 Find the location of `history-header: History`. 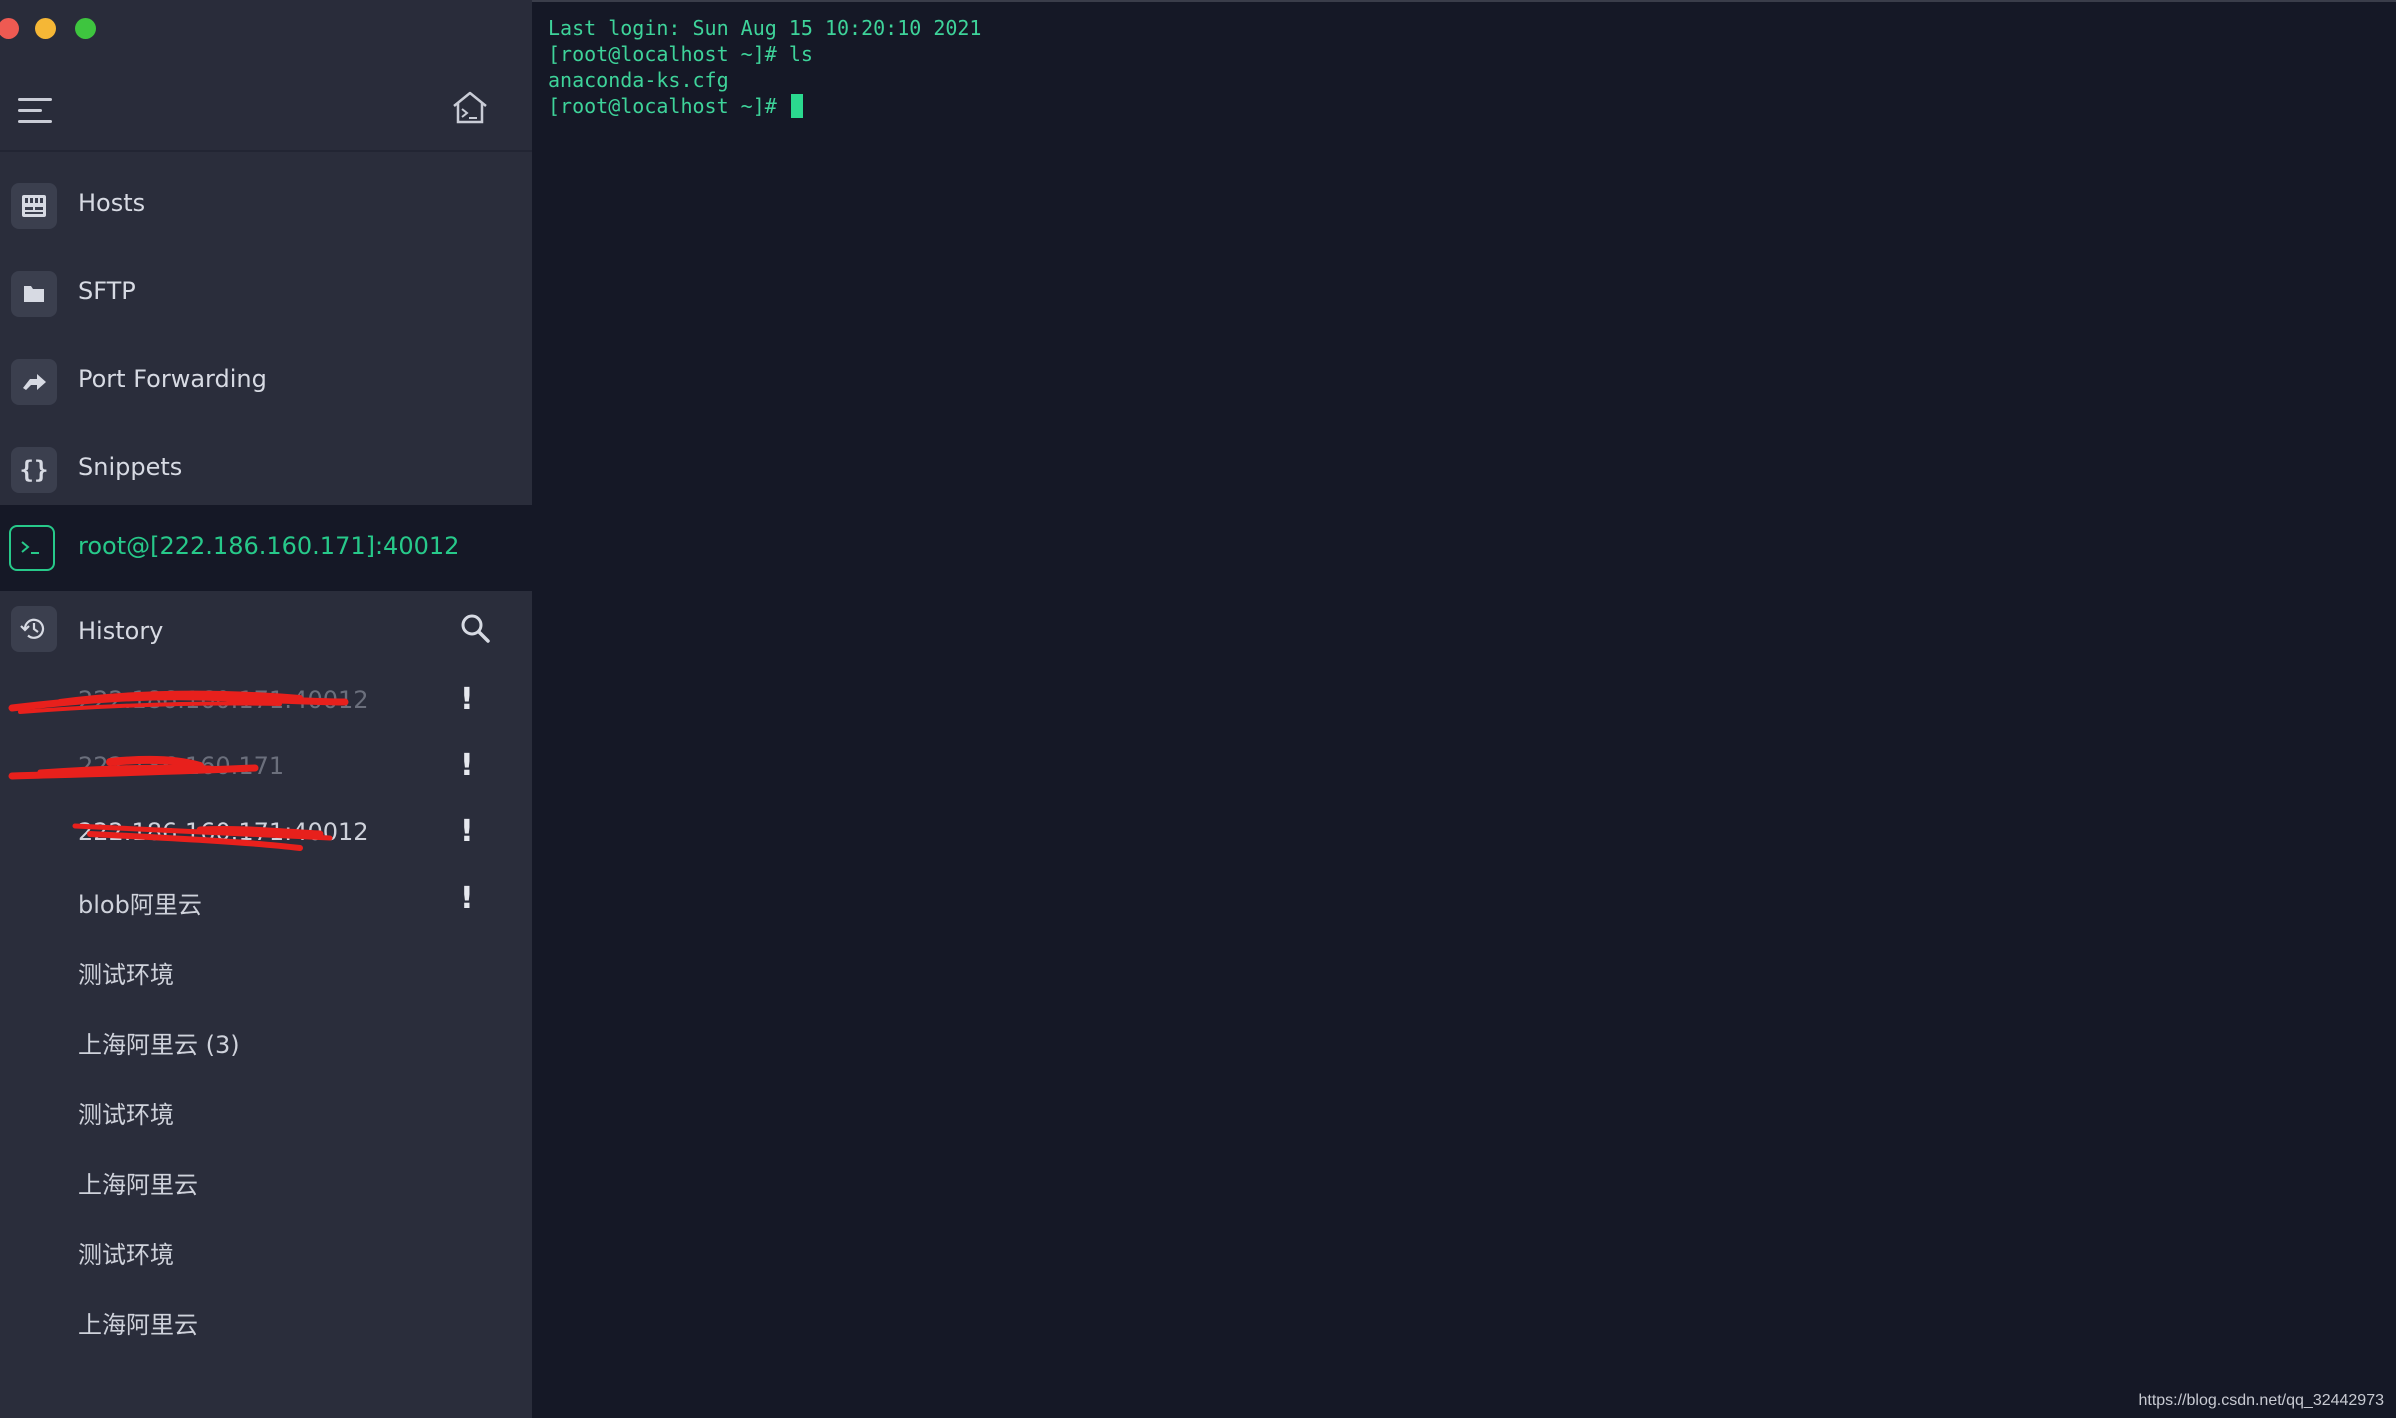

history-header: History is located at coordinates (266, 631).